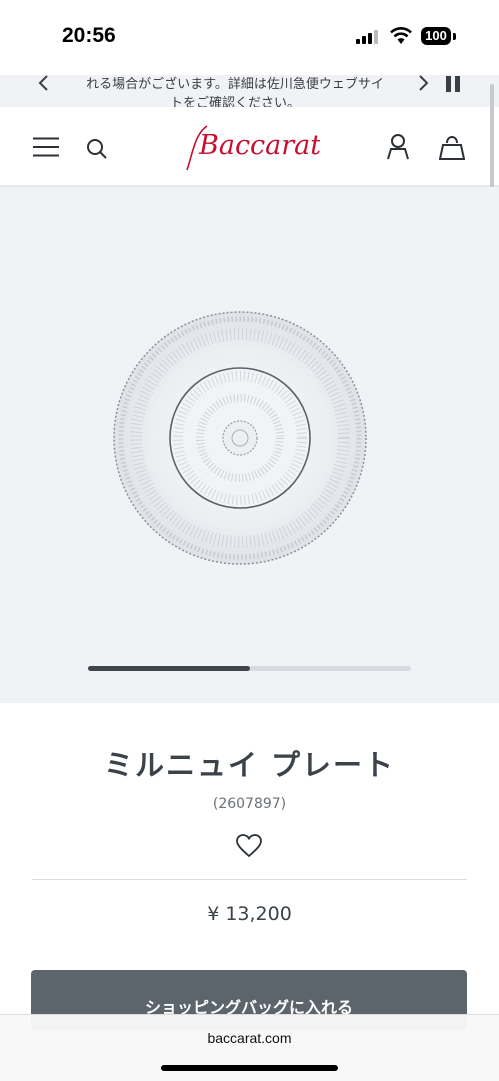 Image resolution: width=499 pixels, height=1081 pixels. Describe the element at coordinates (249, 914) in the screenshot. I see `product-price: ¥ 13,200` at that location.